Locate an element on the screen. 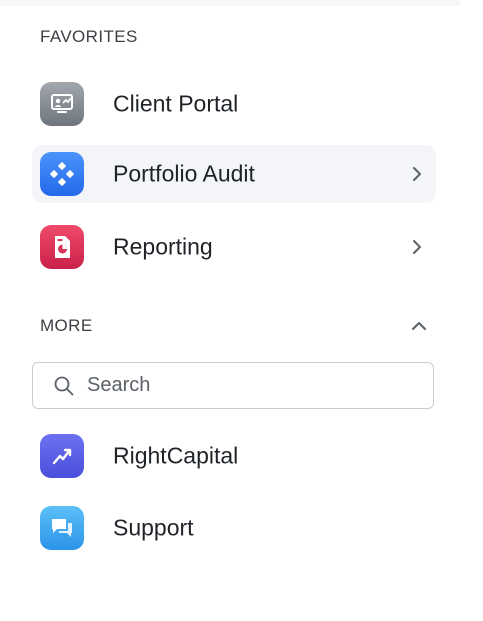  client-portal-icon is located at coordinates (62, 104).